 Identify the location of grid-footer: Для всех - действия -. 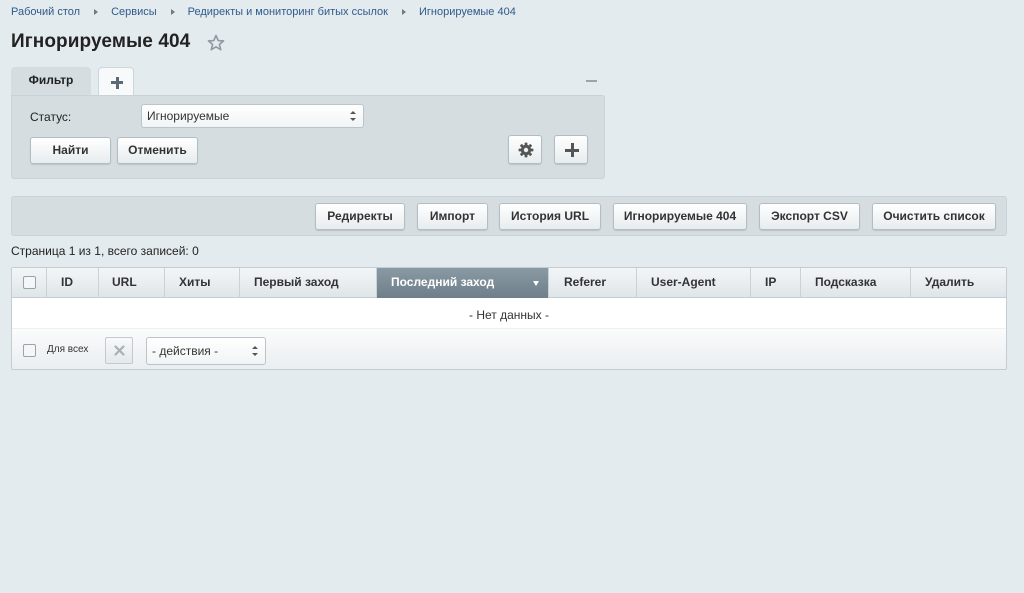
(509, 348).